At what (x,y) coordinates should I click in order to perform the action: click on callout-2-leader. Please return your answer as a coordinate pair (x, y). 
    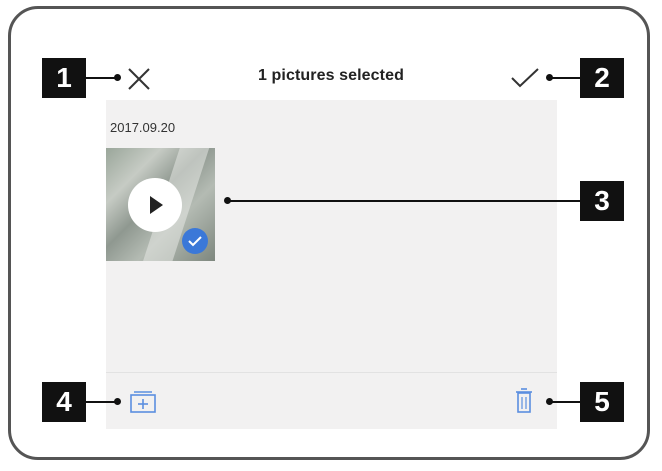
    Looking at the image, I should click on (565, 78).